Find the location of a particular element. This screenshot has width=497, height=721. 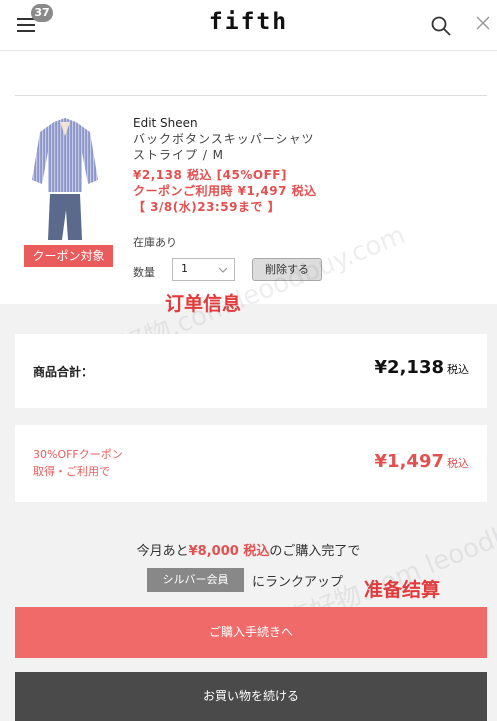

promo-suffix: のご購入完了で is located at coordinates (315, 551).